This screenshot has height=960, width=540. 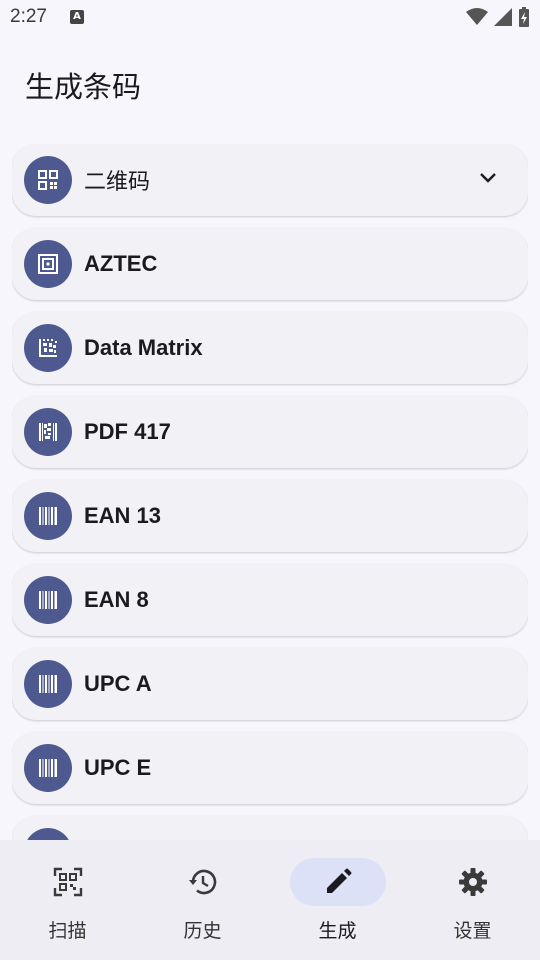 I want to click on battery-icon, so click(x=524, y=17).